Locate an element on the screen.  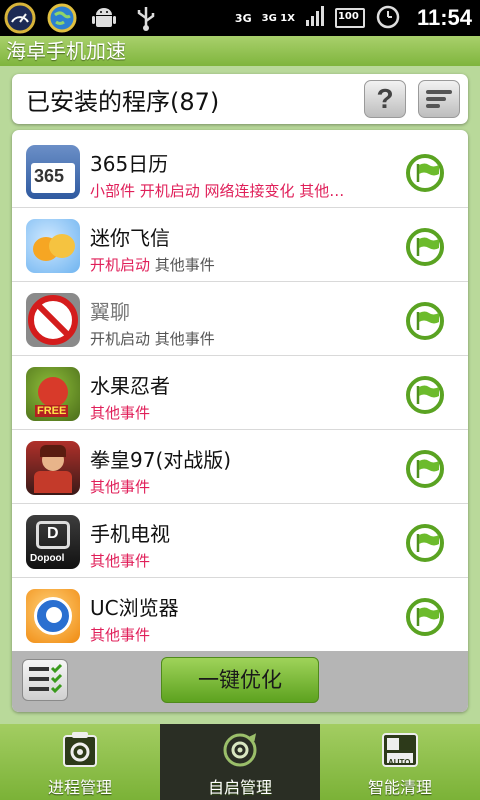
app-name: 水果忍者 is located at coordinates (130, 386).